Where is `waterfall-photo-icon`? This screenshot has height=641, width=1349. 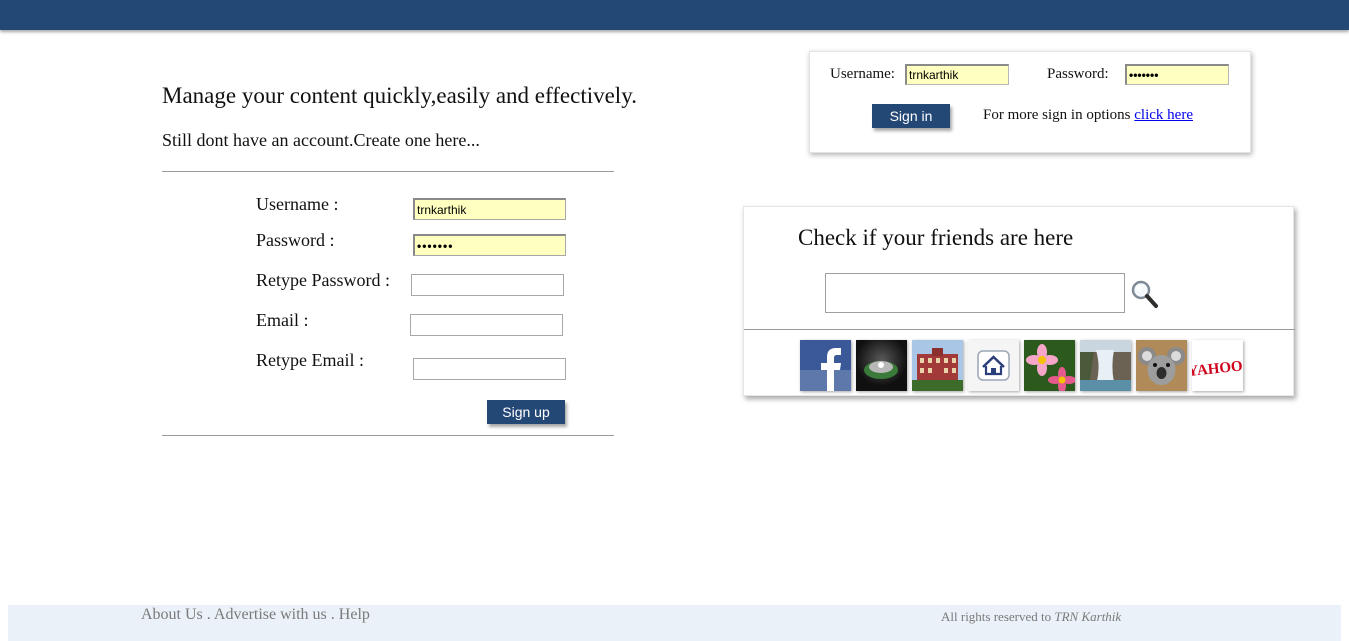 waterfall-photo-icon is located at coordinates (1105, 365).